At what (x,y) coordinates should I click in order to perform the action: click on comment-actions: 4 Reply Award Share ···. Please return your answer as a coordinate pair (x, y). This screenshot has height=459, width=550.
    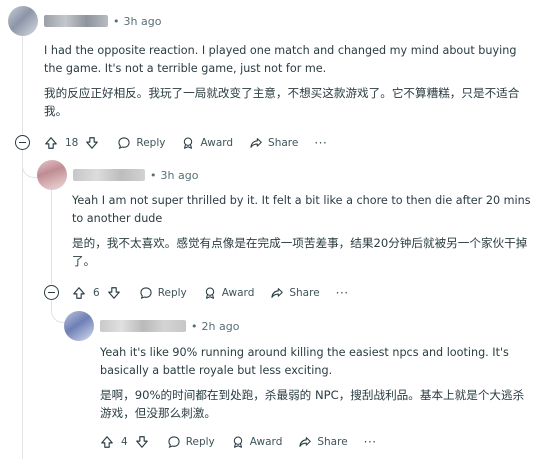
    Looking at the image, I should click on (238, 442).